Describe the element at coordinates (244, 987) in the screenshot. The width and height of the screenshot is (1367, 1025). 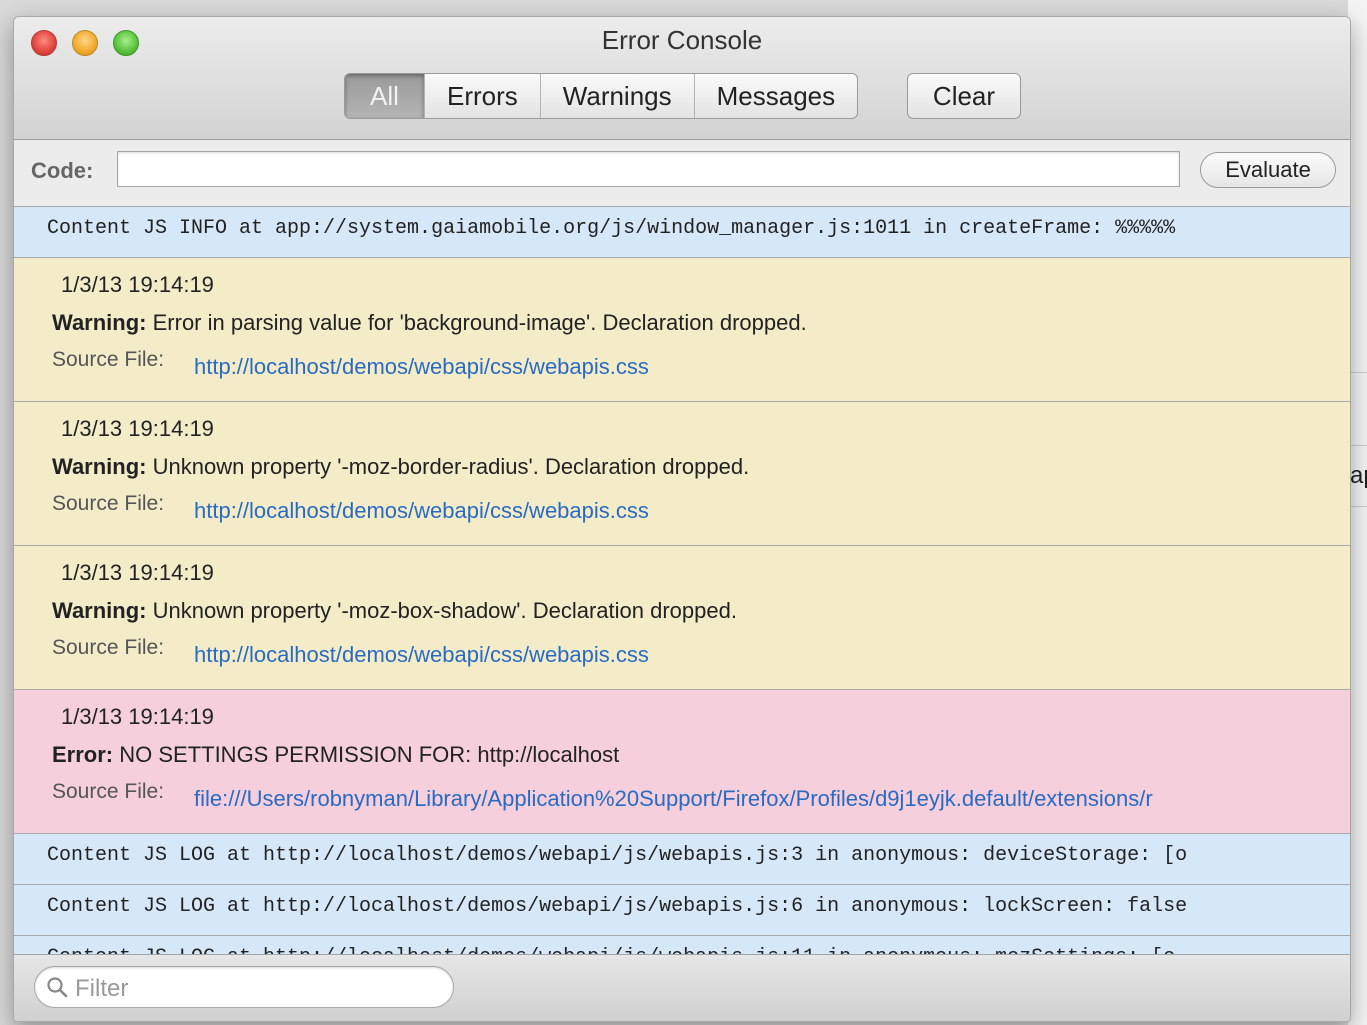
I see `filter-search-field: Filter` at that location.